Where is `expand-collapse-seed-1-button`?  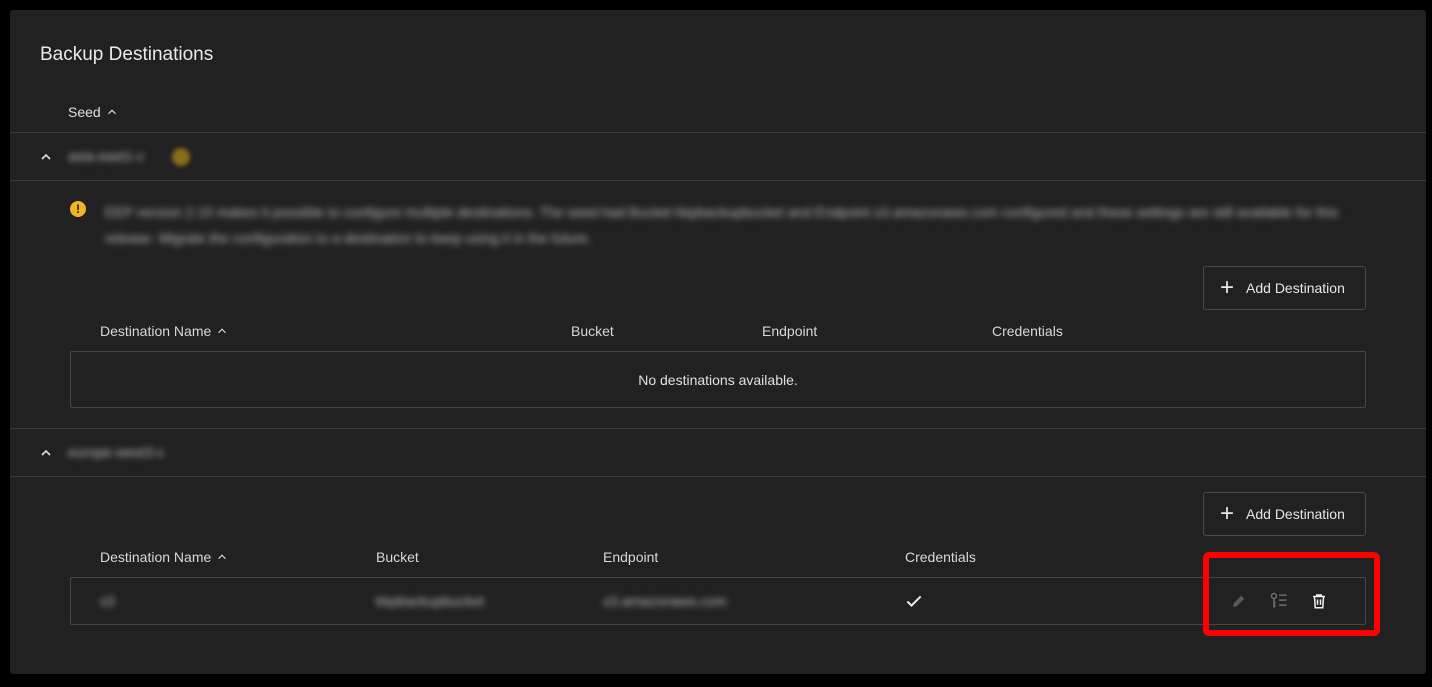
expand-collapse-seed-1-button is located at coordinates (46, 159).